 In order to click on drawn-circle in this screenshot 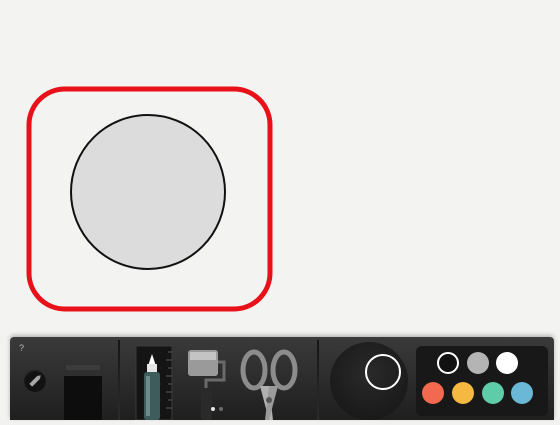, I will do `click(148, 192)`.